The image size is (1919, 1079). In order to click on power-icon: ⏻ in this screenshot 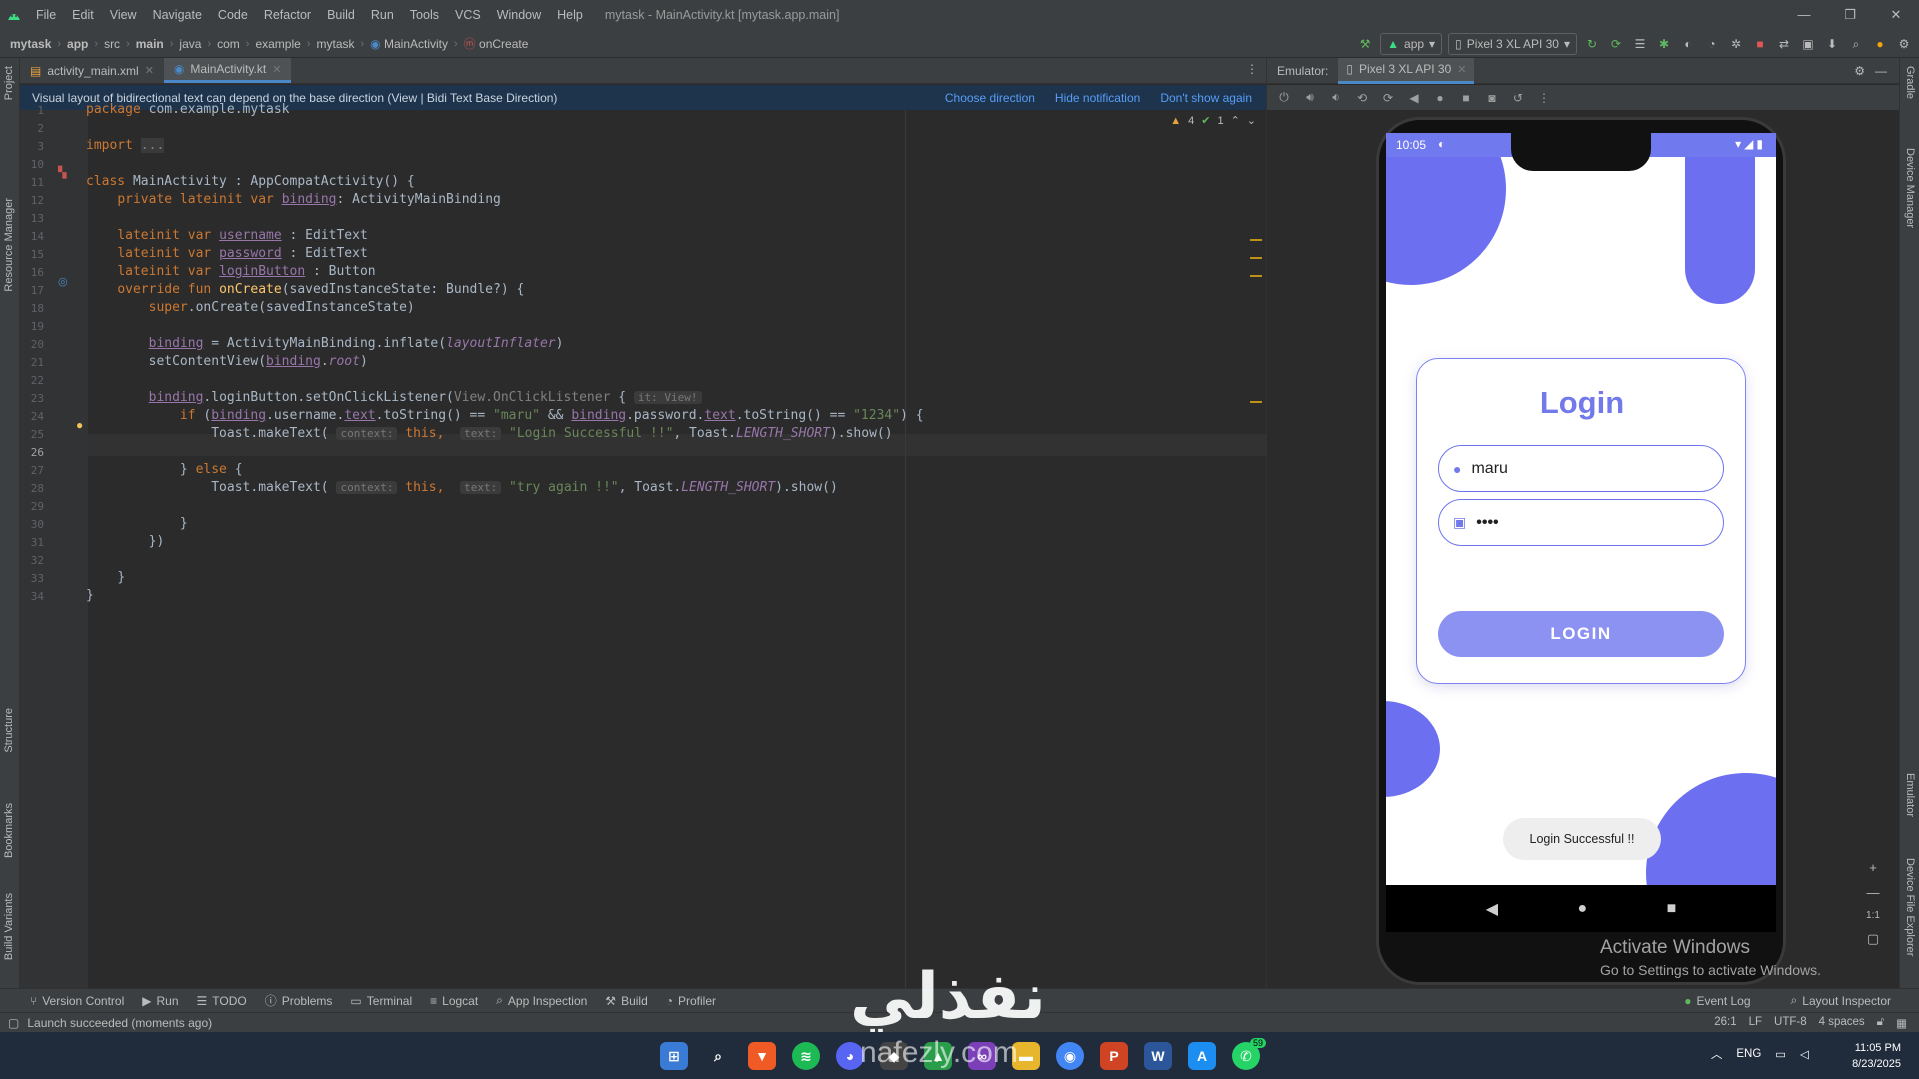, I will do `click(1284, 97)`.